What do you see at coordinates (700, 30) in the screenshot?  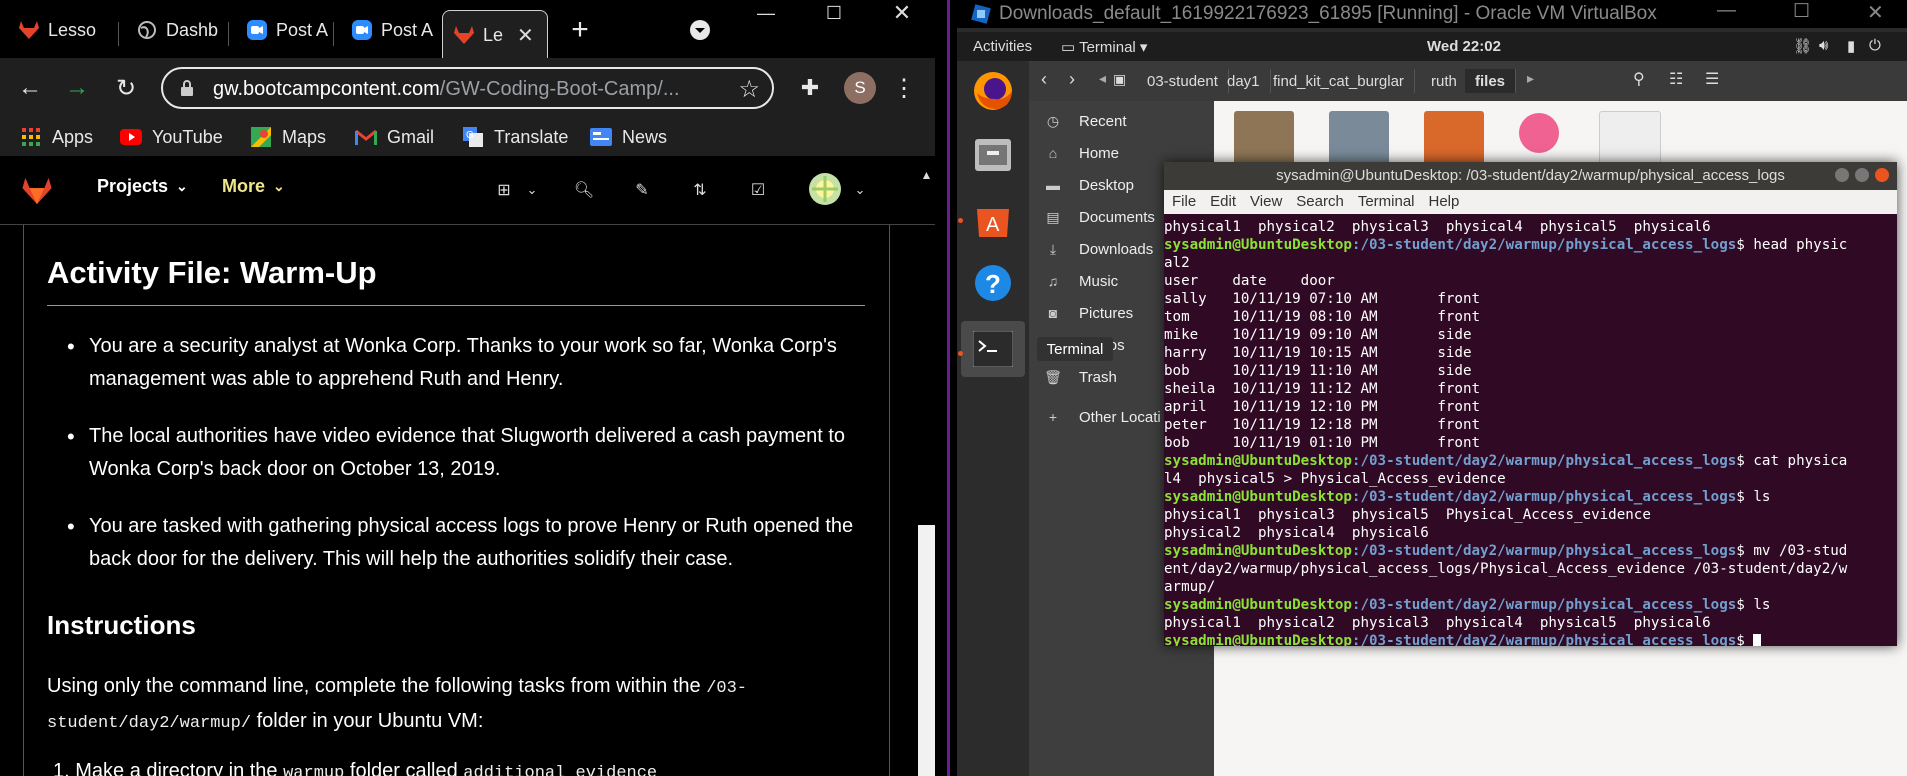 I see `tab-search-icon` at bounding box center [700, 30].